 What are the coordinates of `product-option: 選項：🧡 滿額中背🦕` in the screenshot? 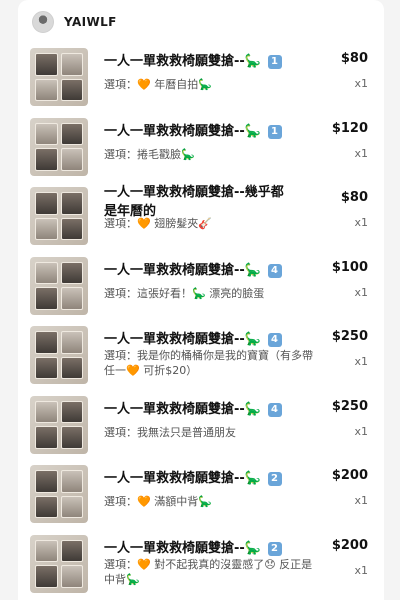 It's located at (158, 501).